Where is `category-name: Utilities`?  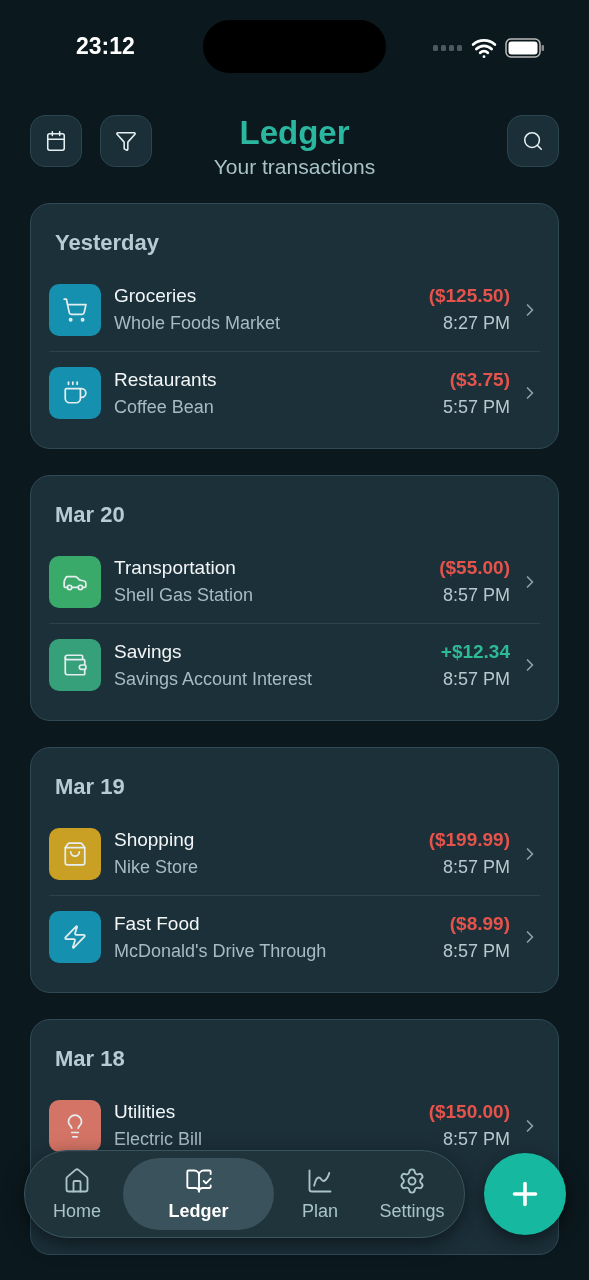
category-name: Utilities is located at coordinates (145, 1112).